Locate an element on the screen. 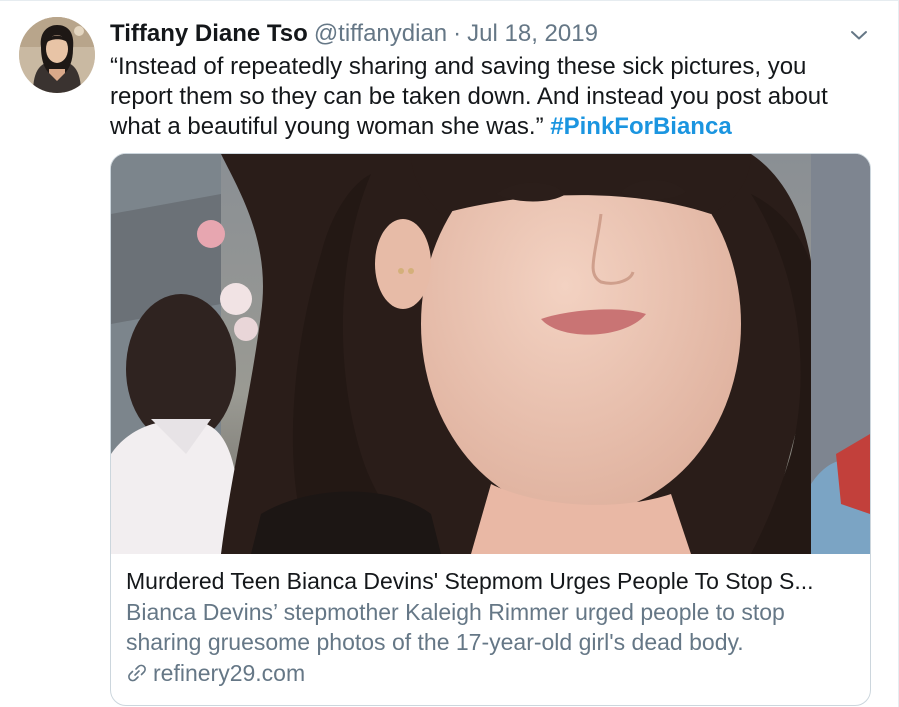  card-domain-row: refinery29.com is located at coordinates (491, 673).